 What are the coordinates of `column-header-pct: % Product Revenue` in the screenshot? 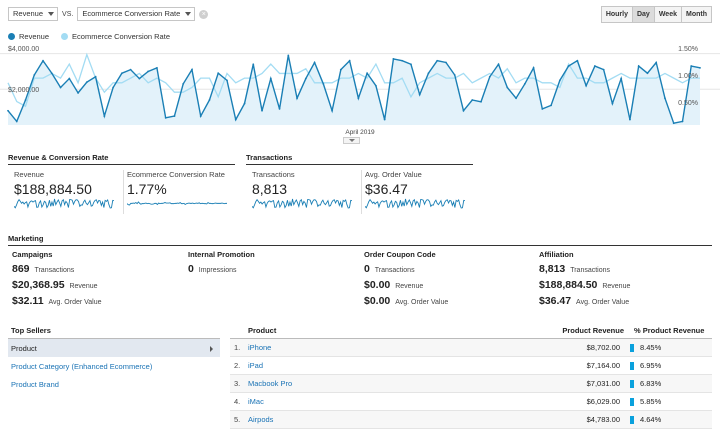 It's located at (670, 330).